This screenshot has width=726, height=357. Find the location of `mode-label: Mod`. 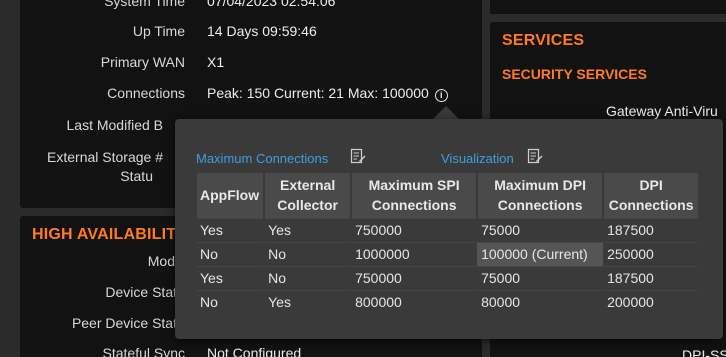

mode-label: Mod is located at coordinates (161, 261).